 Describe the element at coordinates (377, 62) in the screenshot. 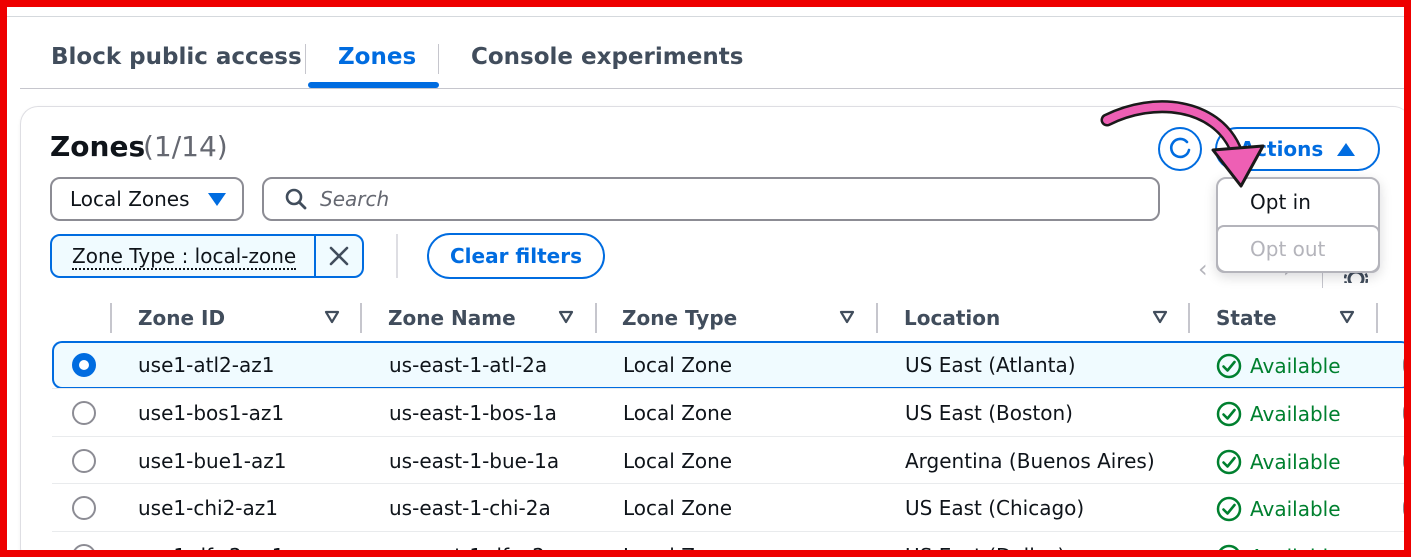

I see `tab-zones: Zones` at that location.